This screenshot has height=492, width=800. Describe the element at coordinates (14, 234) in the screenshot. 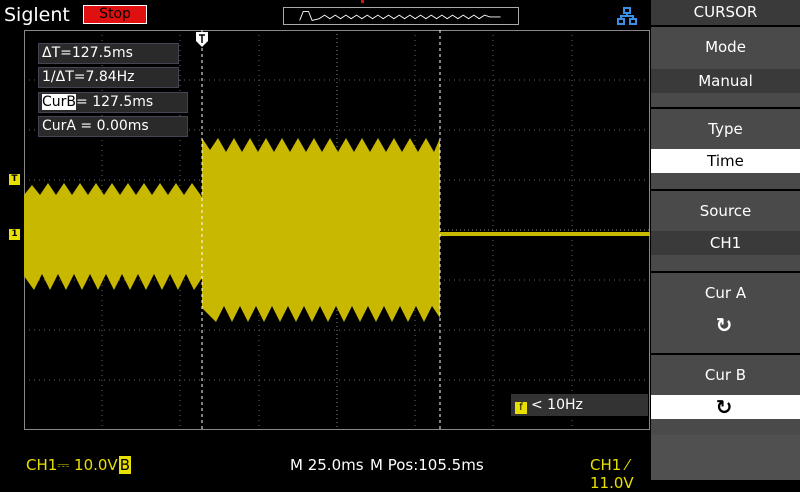

I see `ch1-offset-marker: 1` at that location.